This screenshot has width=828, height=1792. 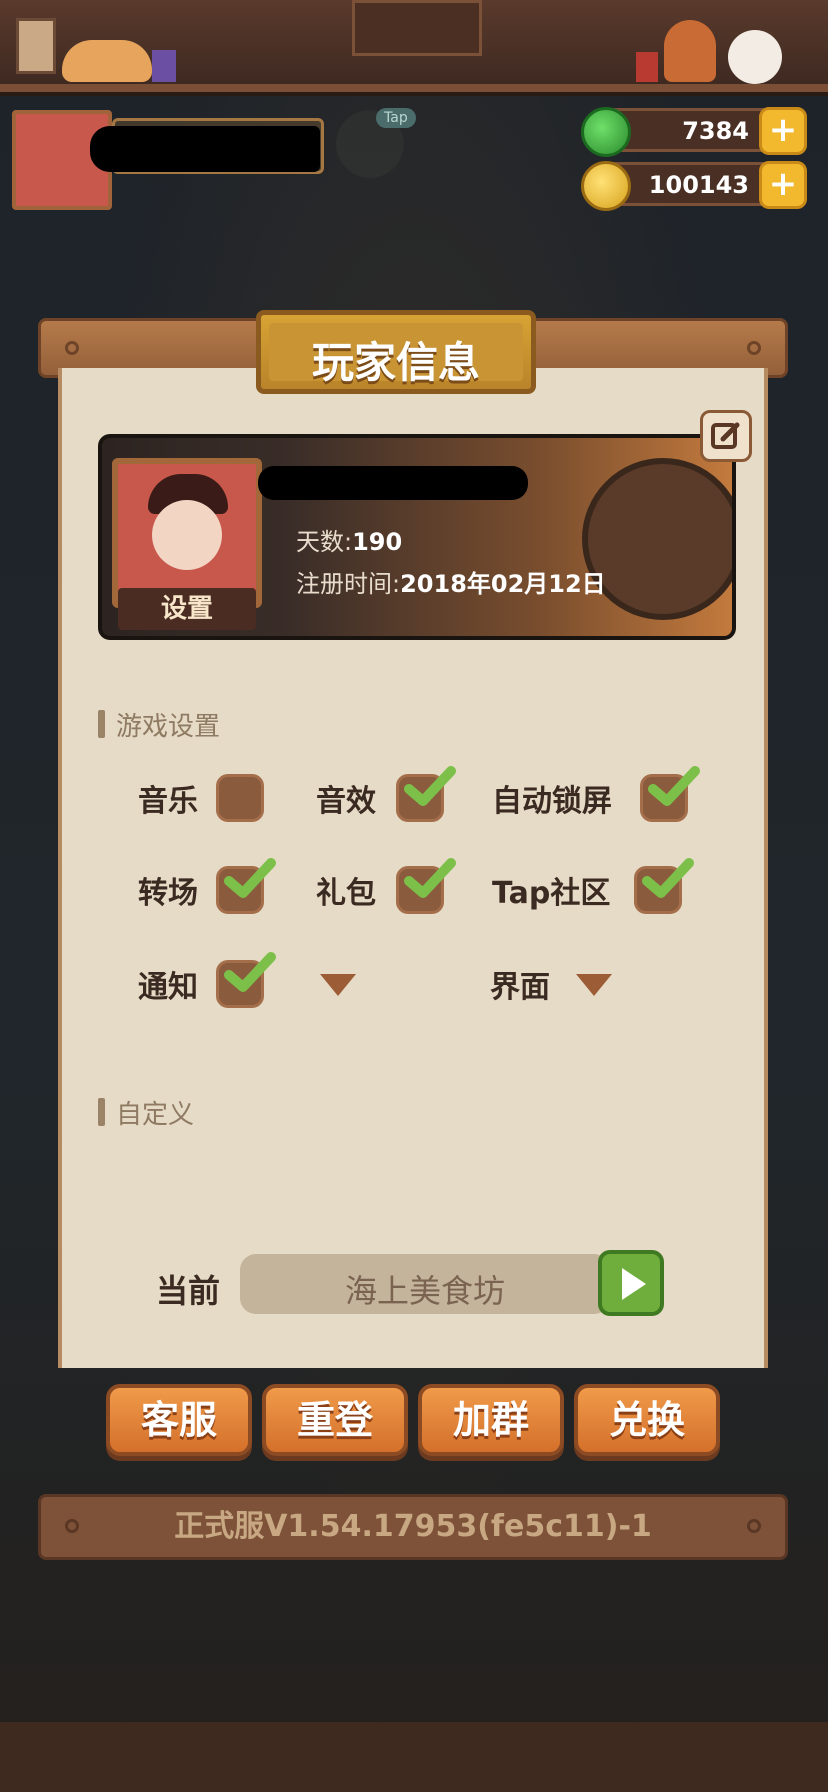 I want to click on days-label: 天数:, so click(x=324, y=542).